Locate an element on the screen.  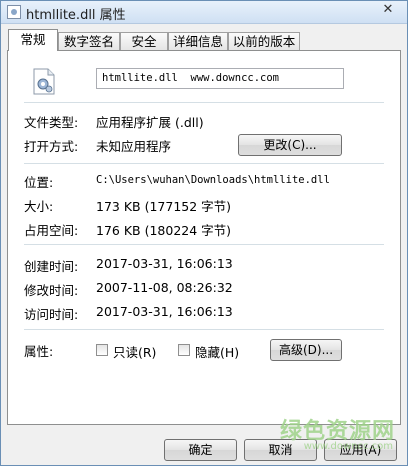
ok-button: 确定 is located at coordinates (200, 450).